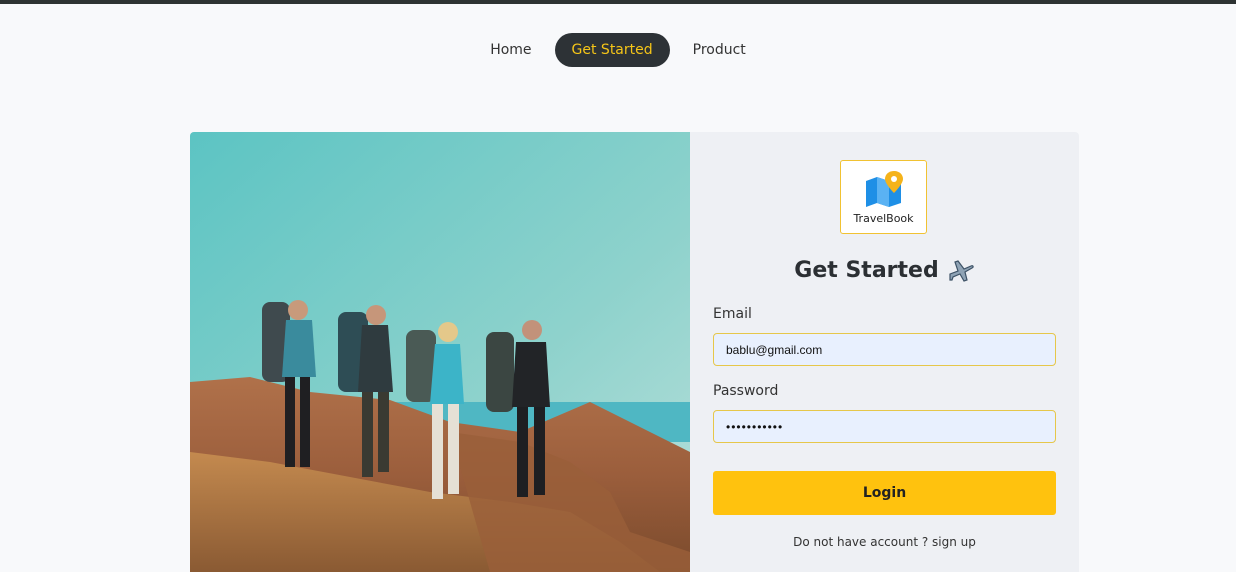 The height and width of the screenshot is (572, 1236). I want to click on email-field, so click(884, 349).